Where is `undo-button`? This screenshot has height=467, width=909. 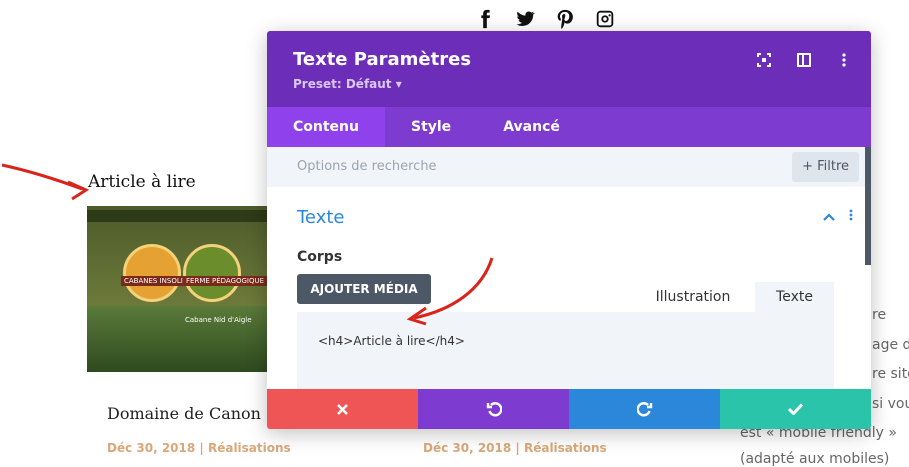
undo-button is located at coordinates (493, 409).